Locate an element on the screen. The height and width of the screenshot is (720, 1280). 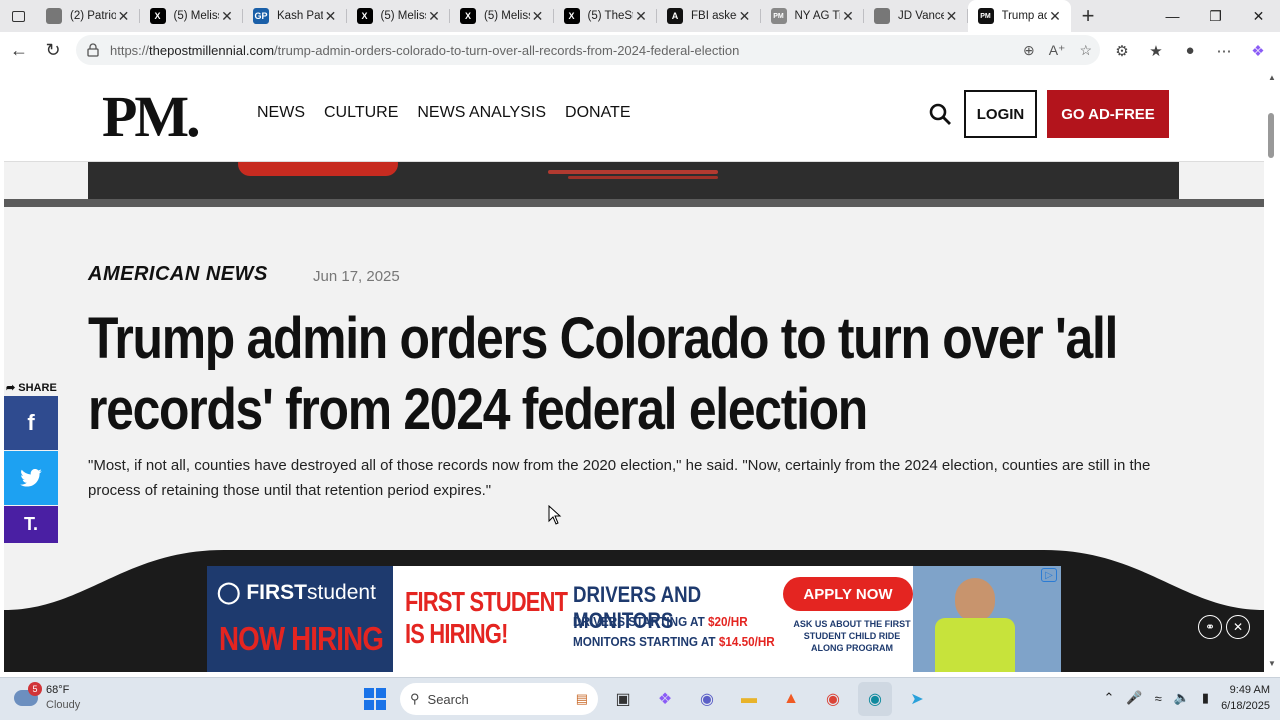
profile-avatar: ● is located at coordinates (1190, 50).